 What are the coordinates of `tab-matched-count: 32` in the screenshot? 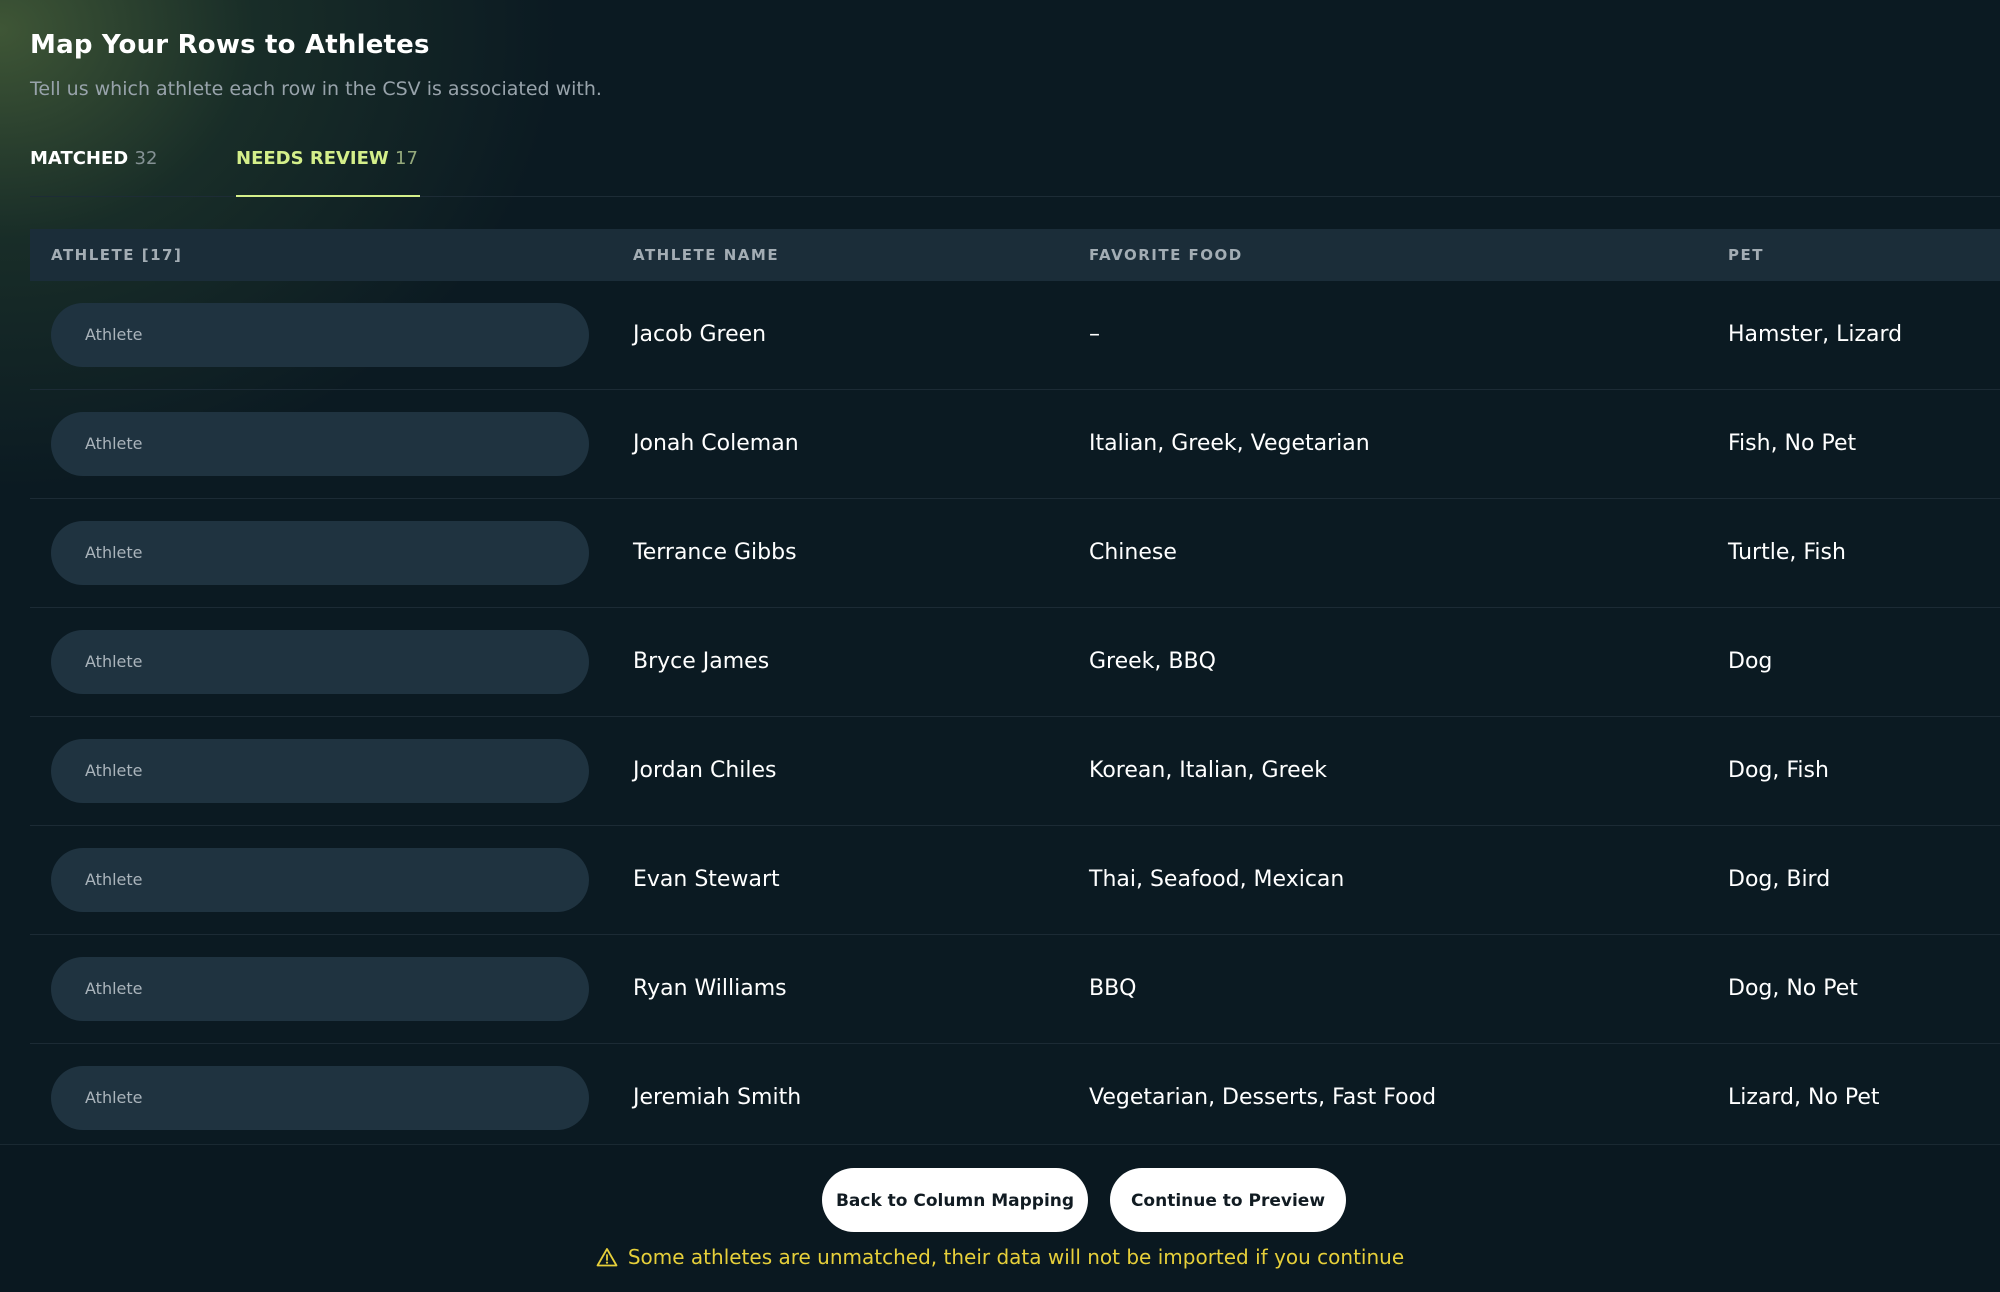 It's located at (146, 158).